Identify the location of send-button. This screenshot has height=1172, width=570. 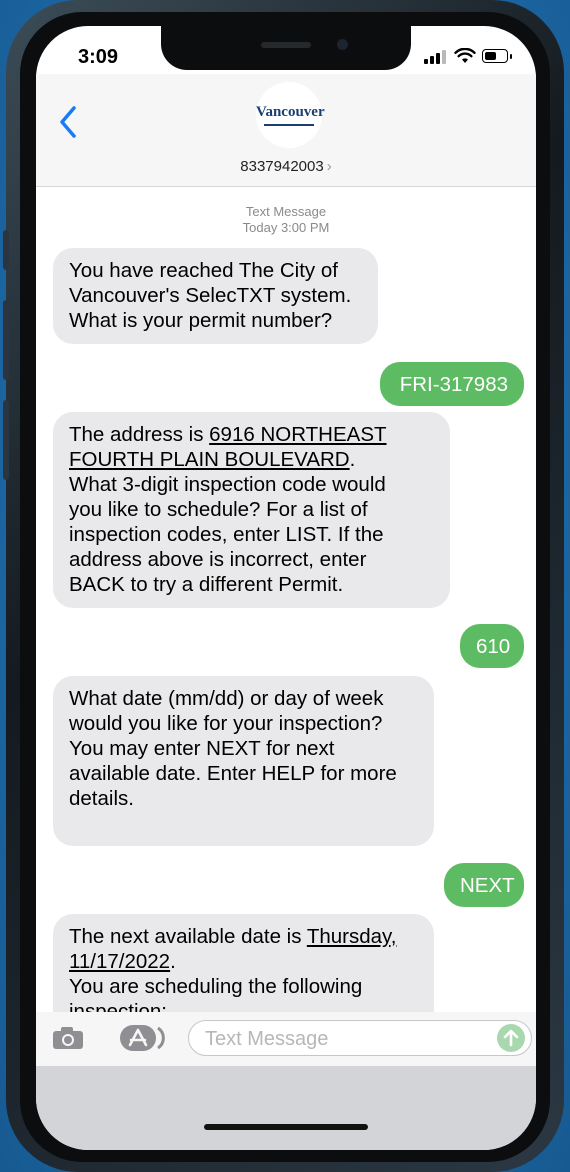
(511, 1038).